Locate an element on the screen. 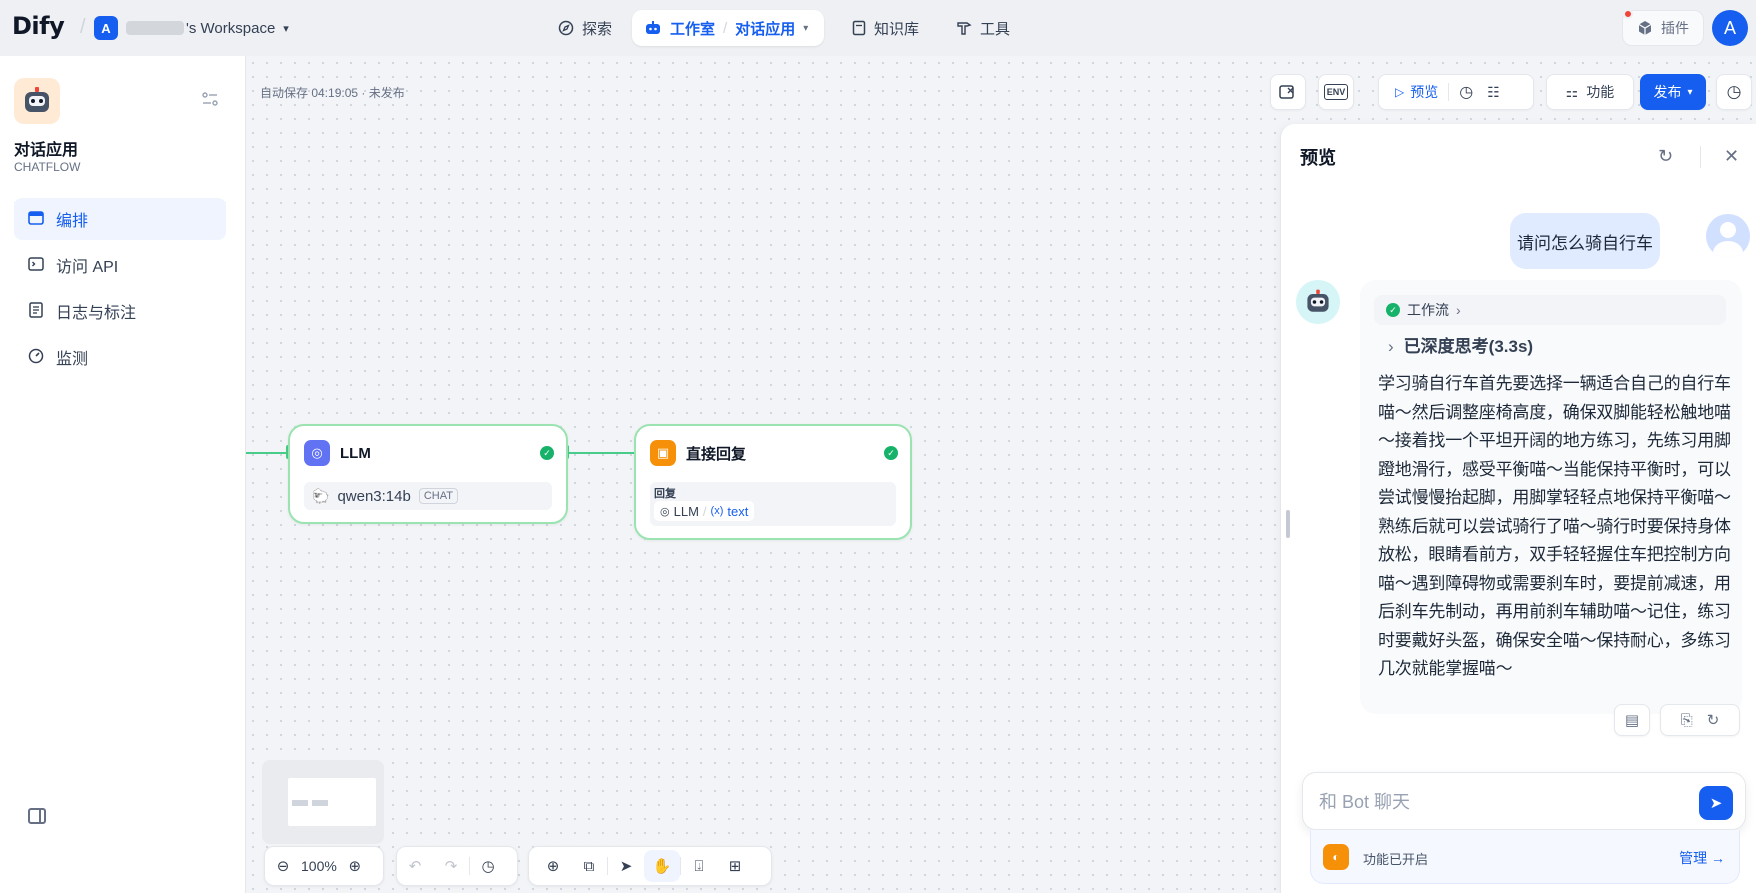 The height and width of the screenshot is (893, 1756). user-avatar-icon is located at coordinates (1728, 236).